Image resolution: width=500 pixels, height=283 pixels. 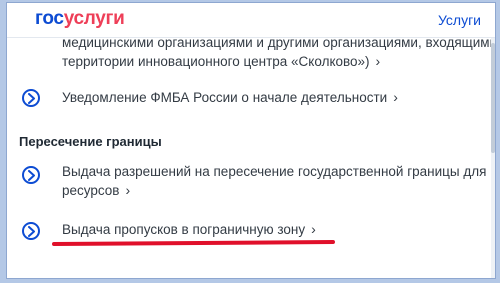 I want to click on service-item-2-line2-wrap: ресурсов ›, so click(x=96, y=190).